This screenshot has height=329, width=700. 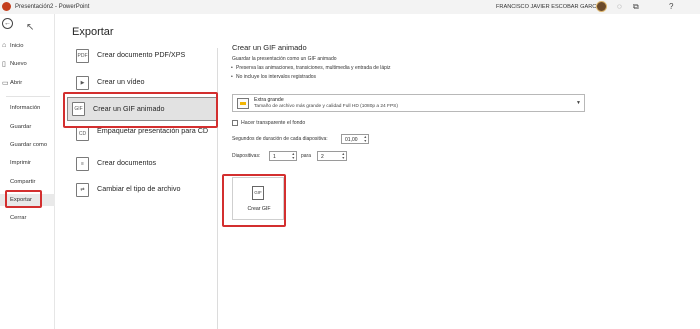 What do you see at coordinates (235, 123) in the screenshot?
I see `transparent-bg-checkbox` at bounding box center [235, 123].